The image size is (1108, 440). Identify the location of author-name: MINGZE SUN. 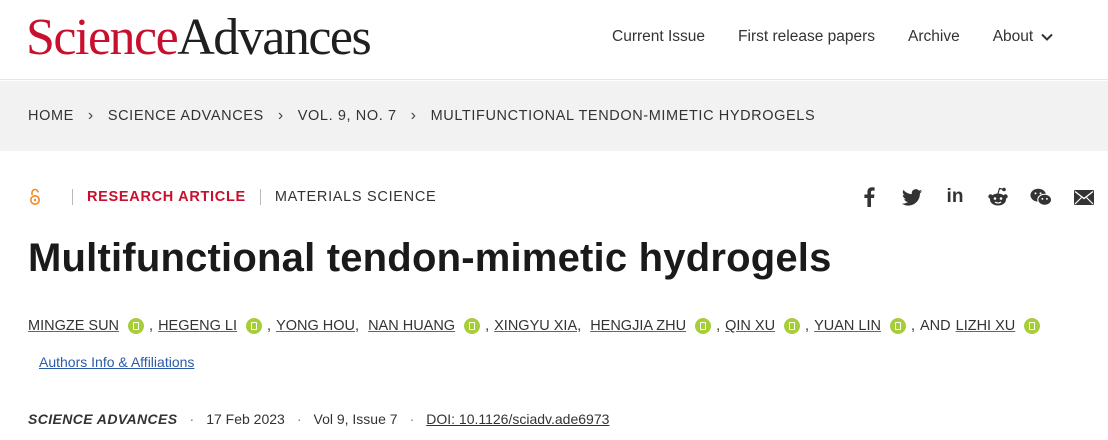
(73, 326).